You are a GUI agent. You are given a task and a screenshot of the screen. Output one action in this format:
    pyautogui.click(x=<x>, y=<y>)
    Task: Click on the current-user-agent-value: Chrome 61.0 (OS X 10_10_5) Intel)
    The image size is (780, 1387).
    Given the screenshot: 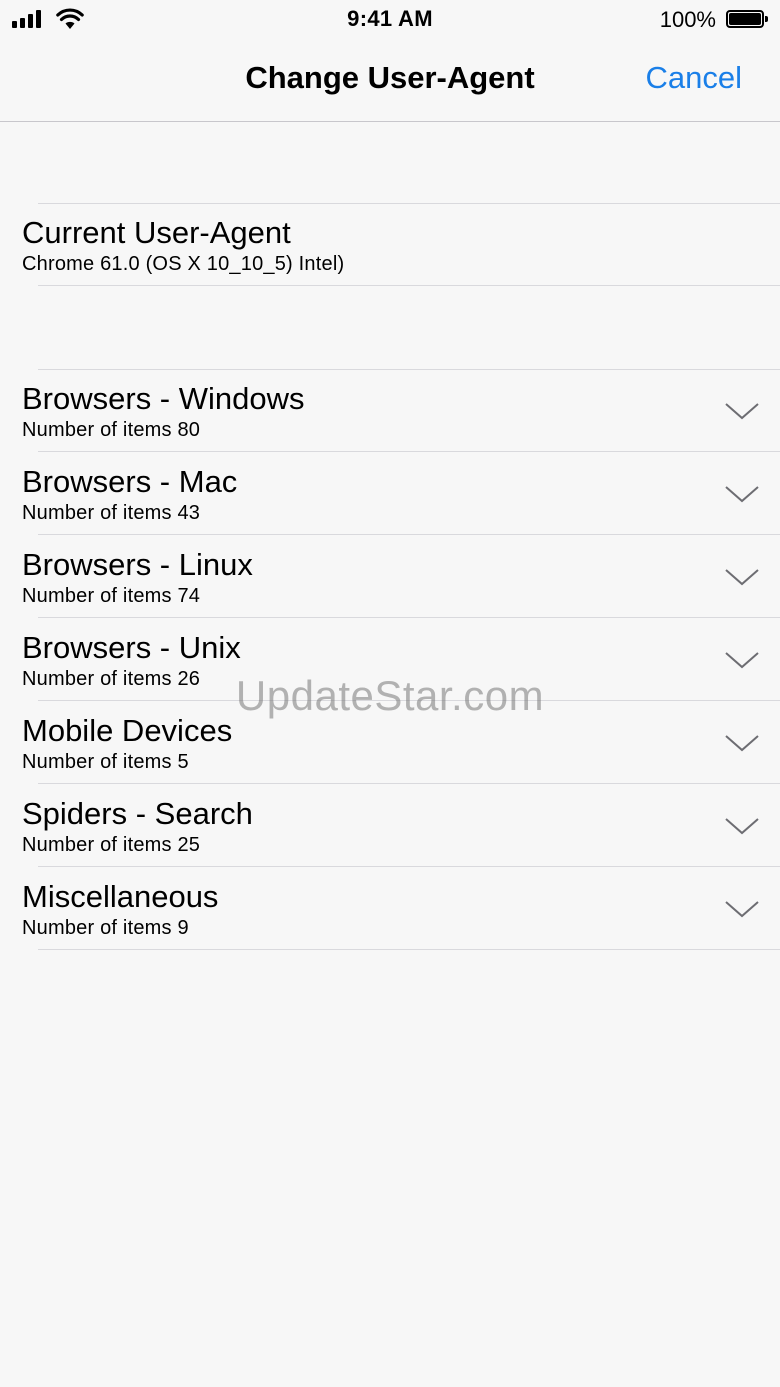 What is the action you would take?
    pyautogui.click(x=183, y=264)
    